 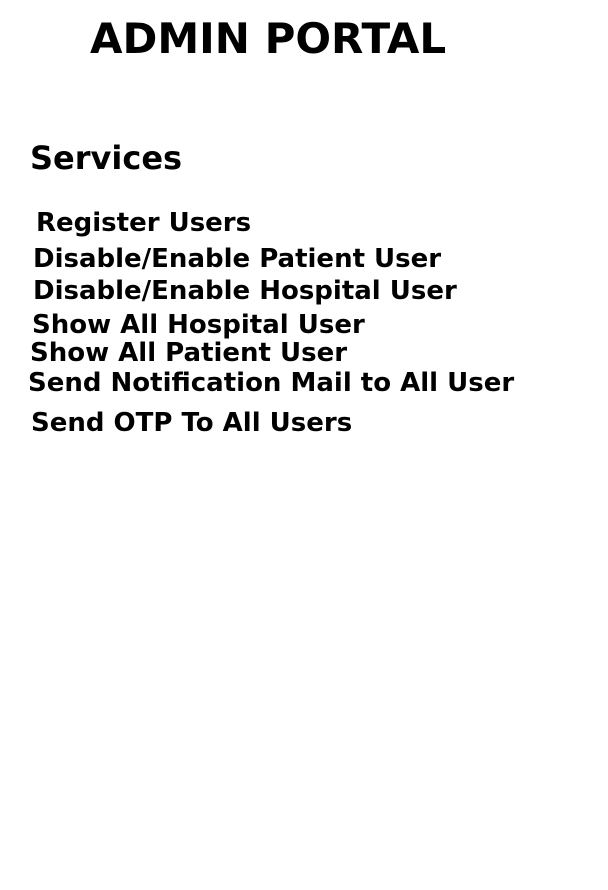 I want to click on services-heading: Services, so click(x=106, y=158).